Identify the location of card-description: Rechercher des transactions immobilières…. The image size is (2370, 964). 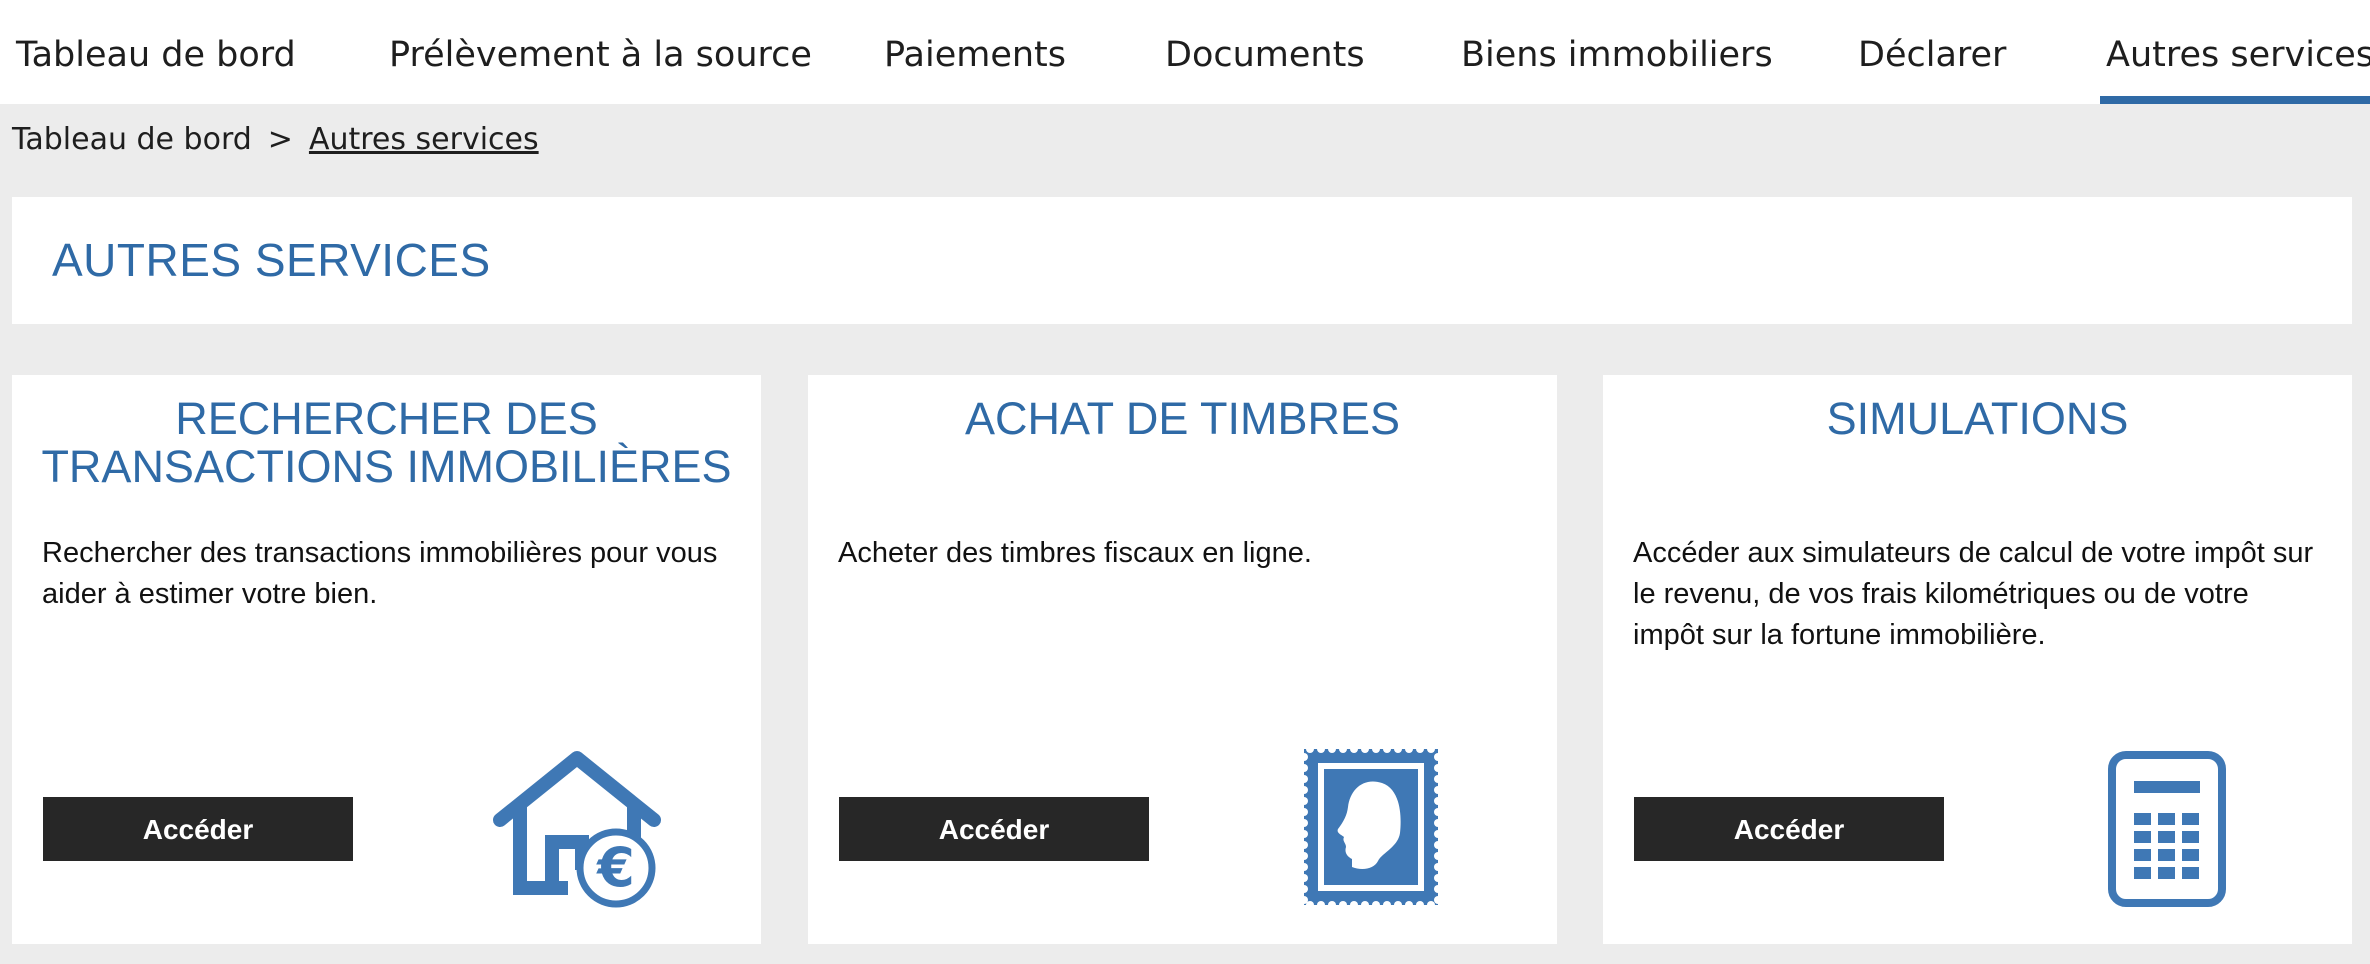
(380, 573).